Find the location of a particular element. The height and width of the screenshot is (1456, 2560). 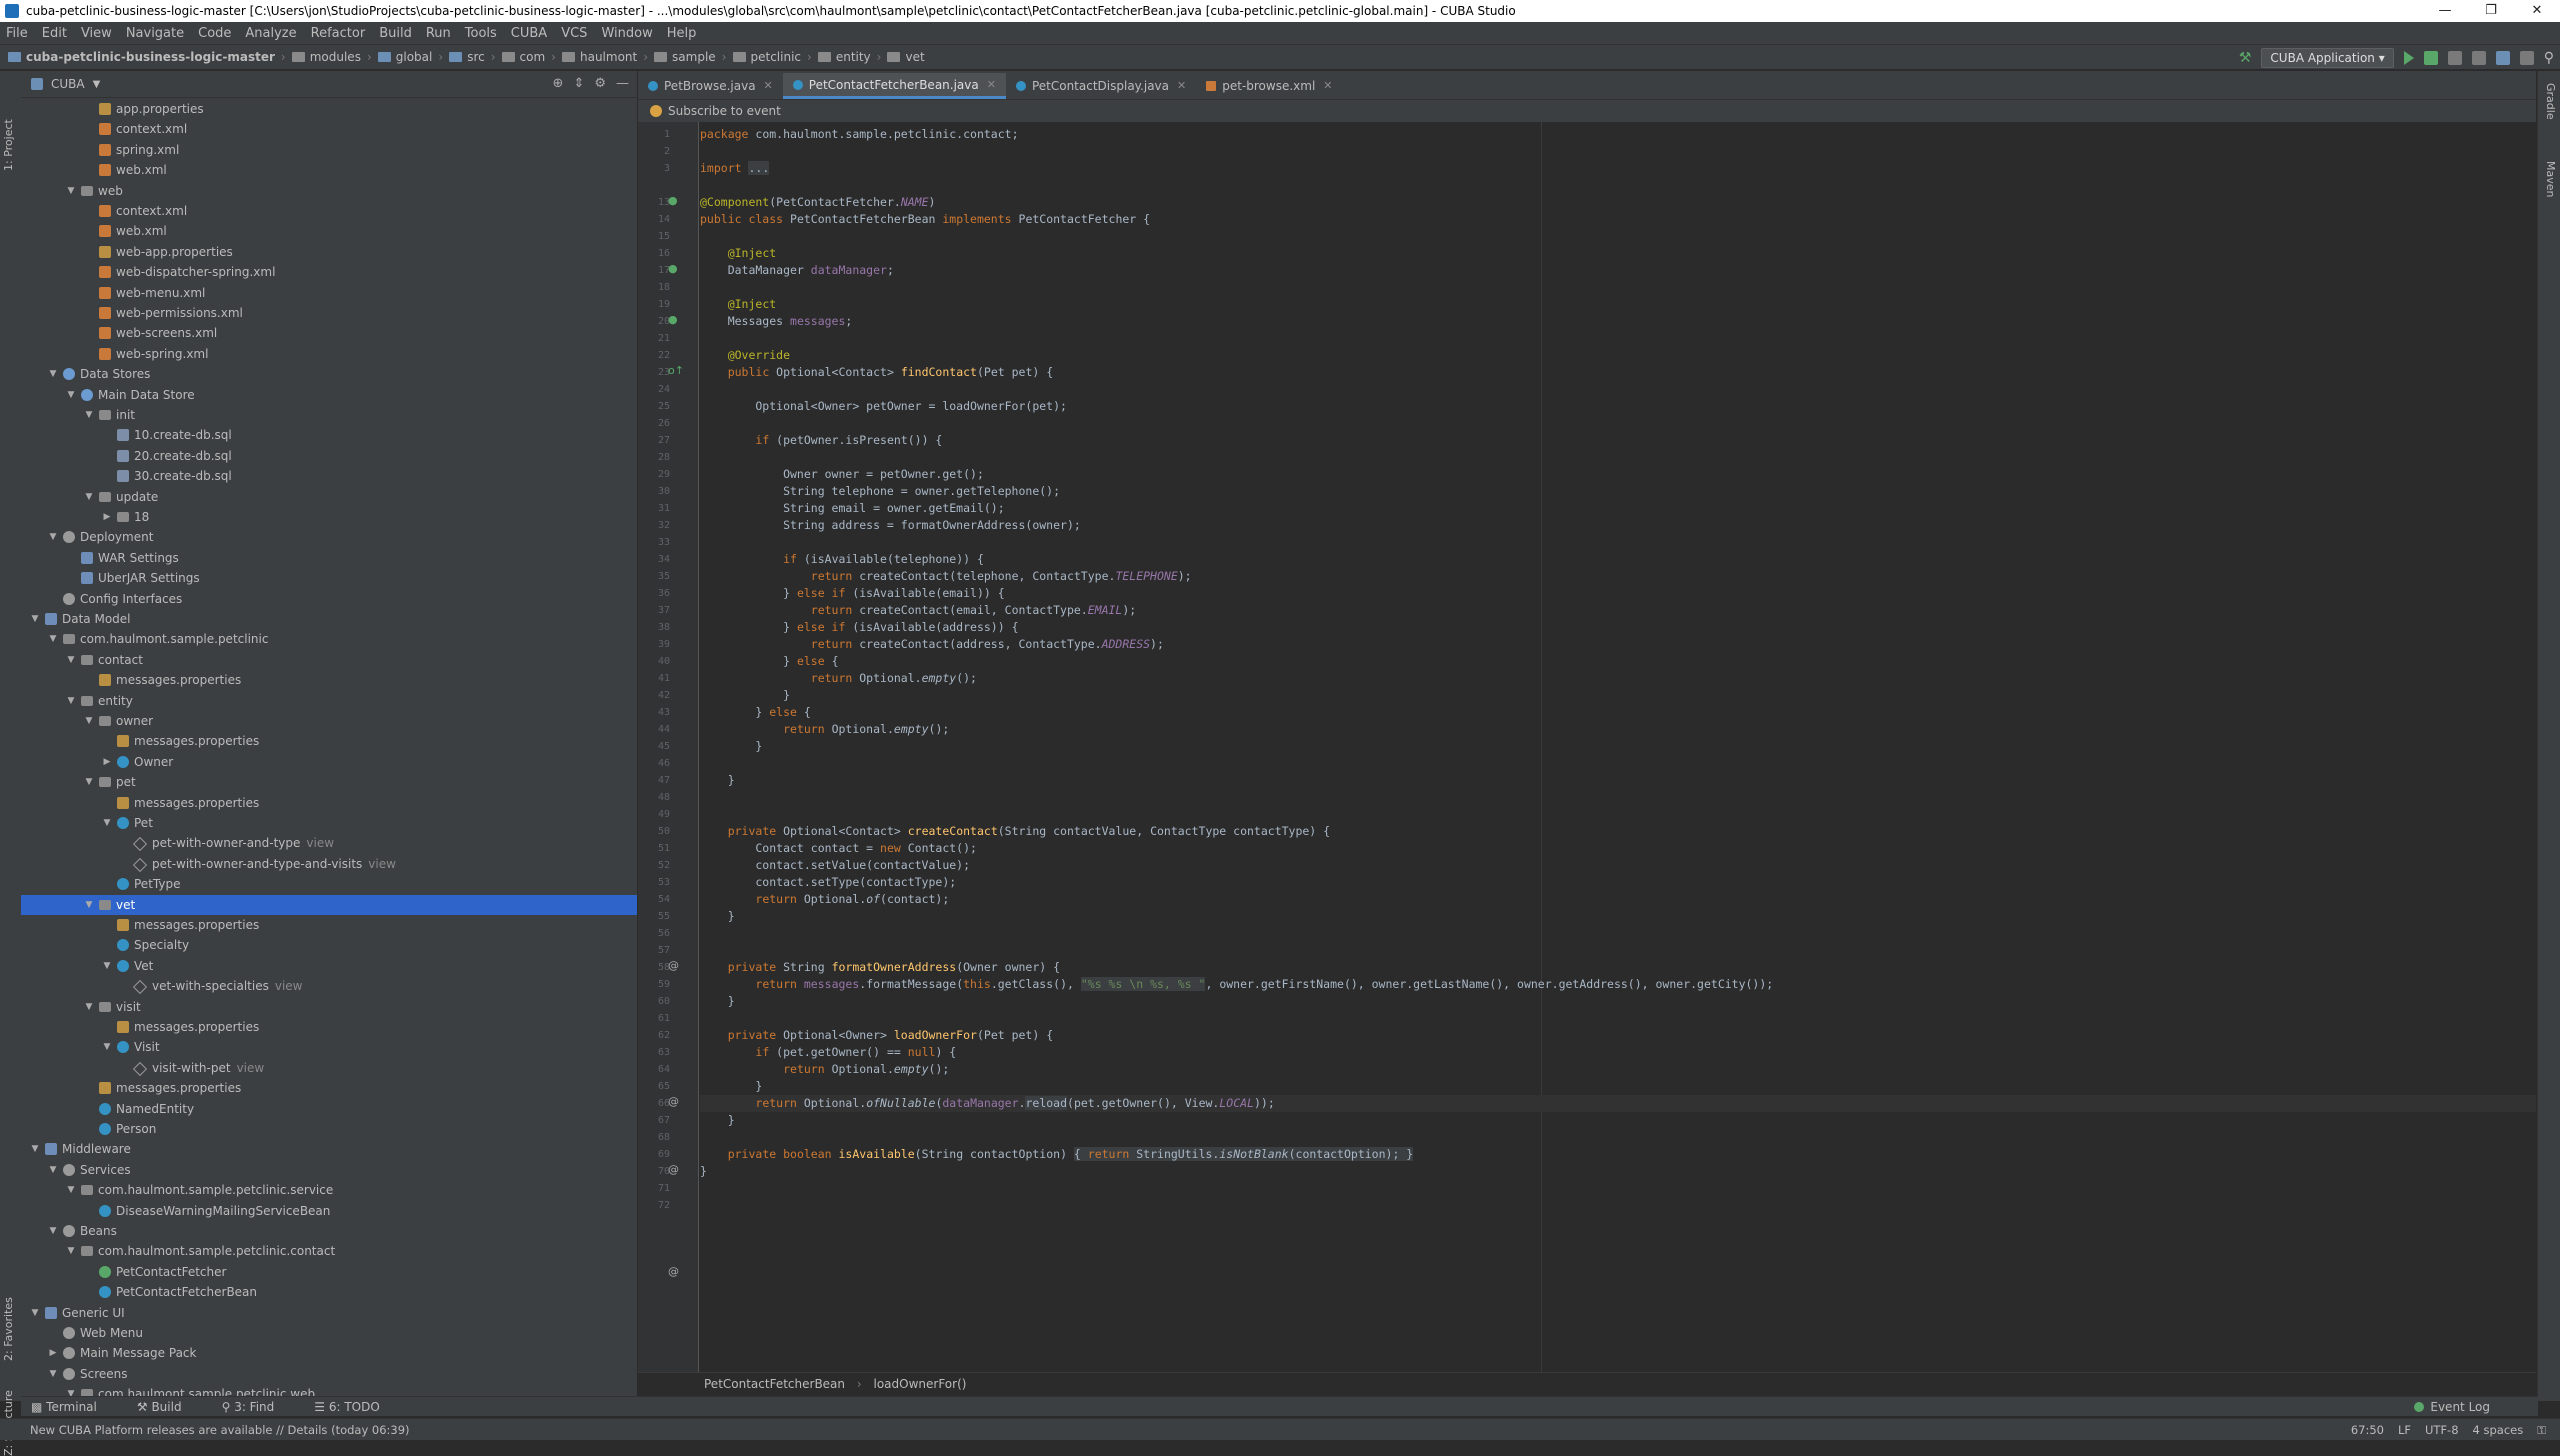

tree-node: web-dispatcher-spring.xml is located at coordinates (329, 272).